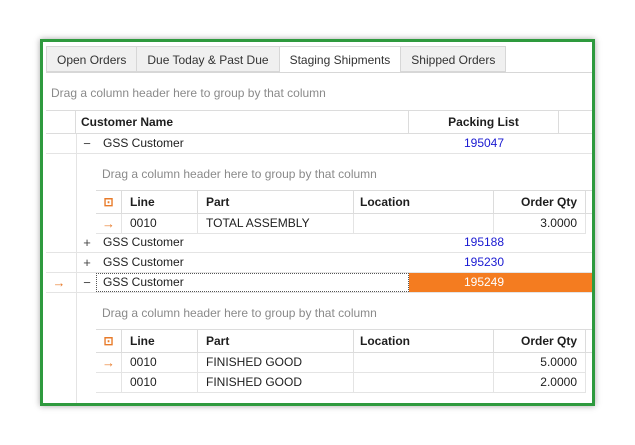 Image resolution: width=635 pixels, height=445 pixels. What do you see at coordinates (484, 242) in the screenshot?
I see `packing-list-link: 195188` at bounding box center [484, 242].